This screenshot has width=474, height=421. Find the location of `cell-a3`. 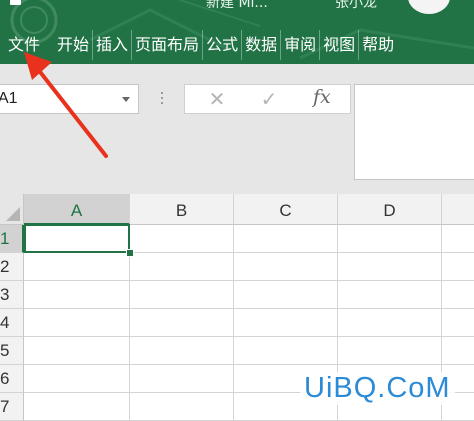

cell-a3 is located at coordinates (77, 295).